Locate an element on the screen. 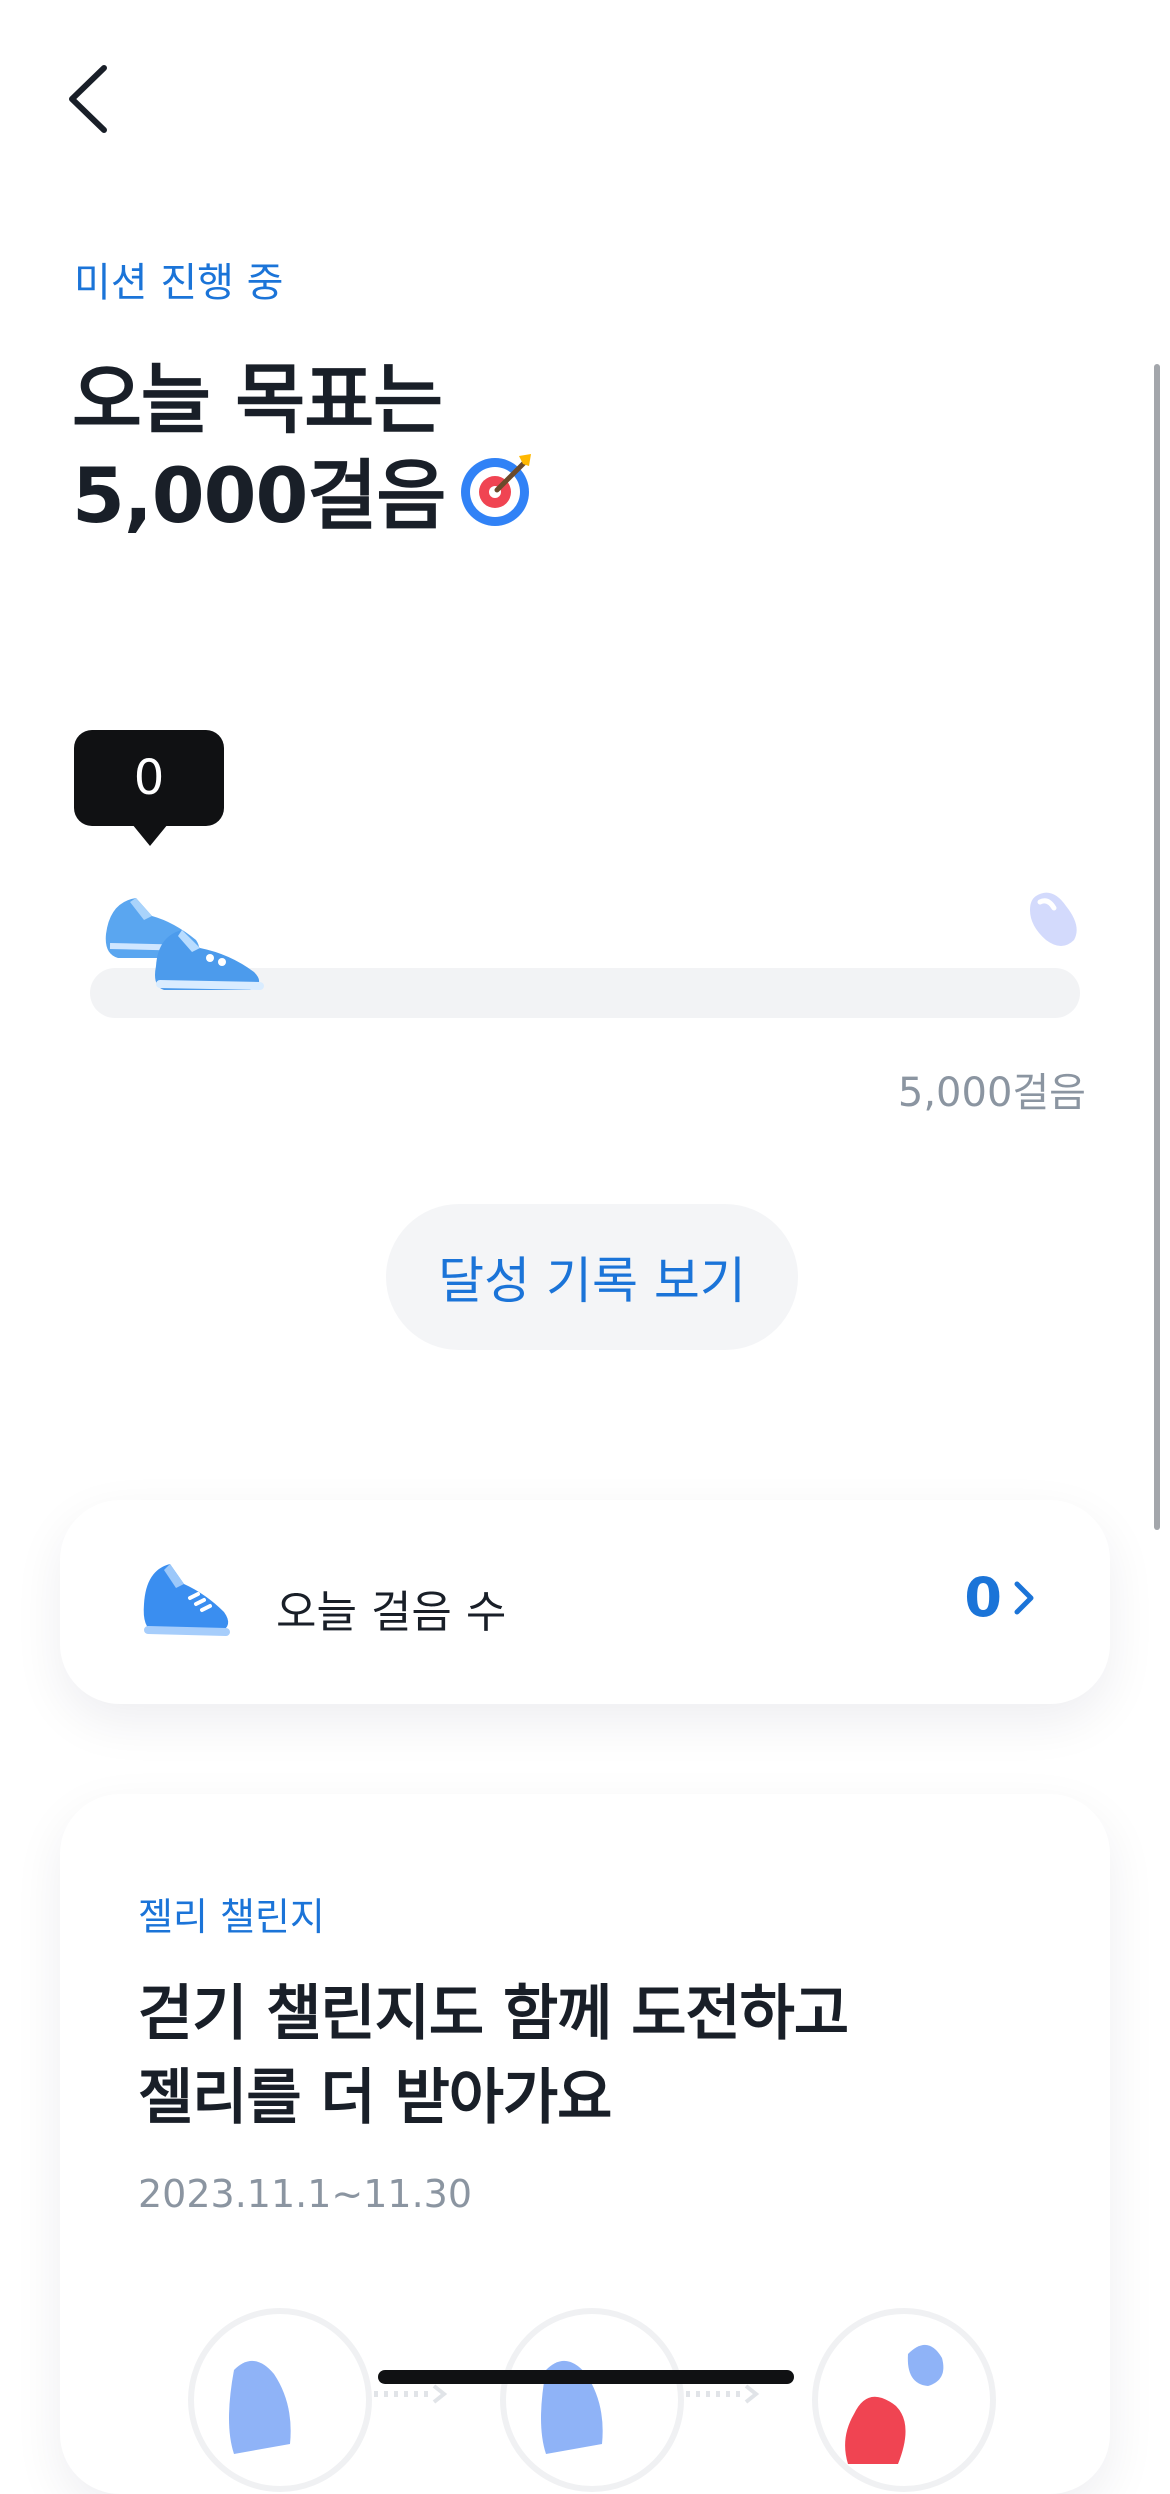 The width and height of the screenshot is (1170, 2494). view-history-button: 달성 기록 보기 is located at coordinates (592, 1277).